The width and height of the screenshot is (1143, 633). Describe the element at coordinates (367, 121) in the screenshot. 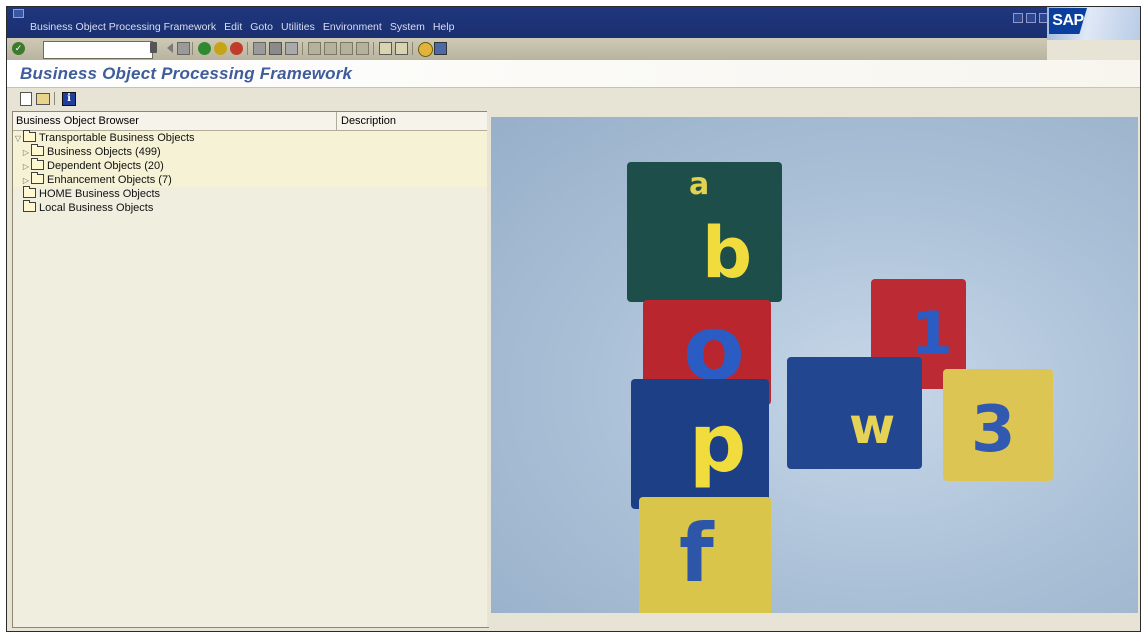

I see `column-header-description: Description` at that location.